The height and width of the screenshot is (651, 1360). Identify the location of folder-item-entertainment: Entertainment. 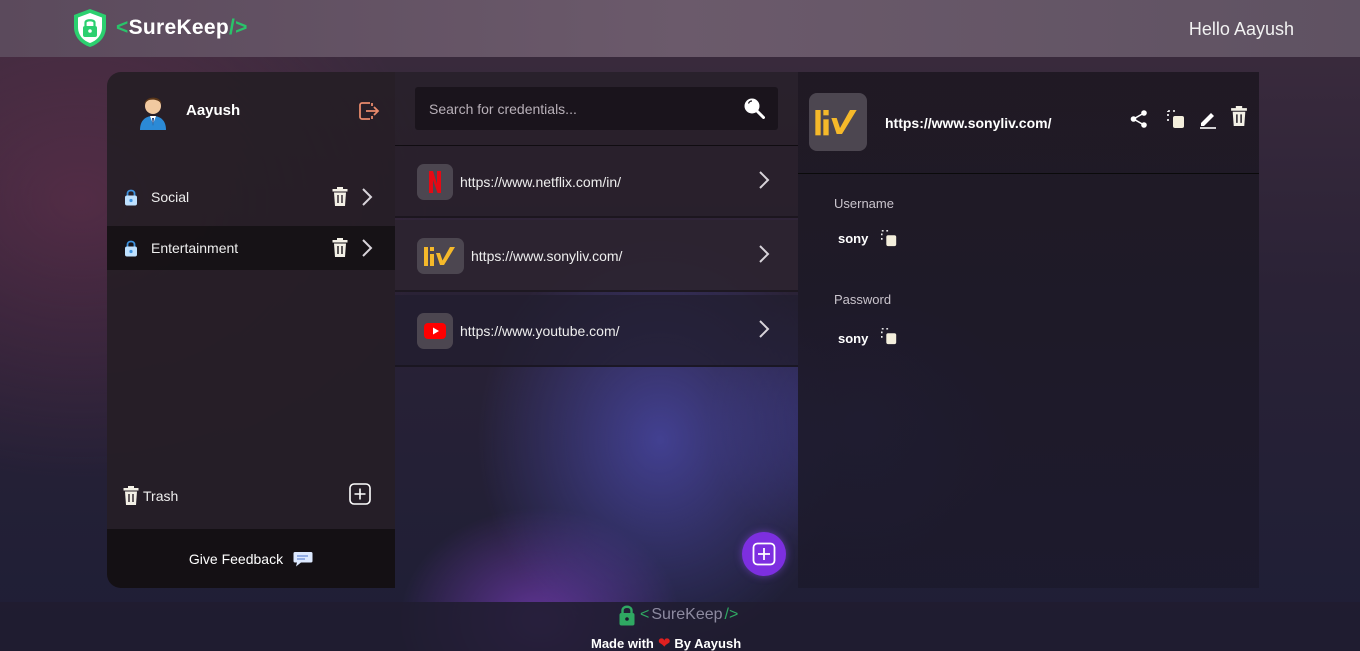
(251, 248).